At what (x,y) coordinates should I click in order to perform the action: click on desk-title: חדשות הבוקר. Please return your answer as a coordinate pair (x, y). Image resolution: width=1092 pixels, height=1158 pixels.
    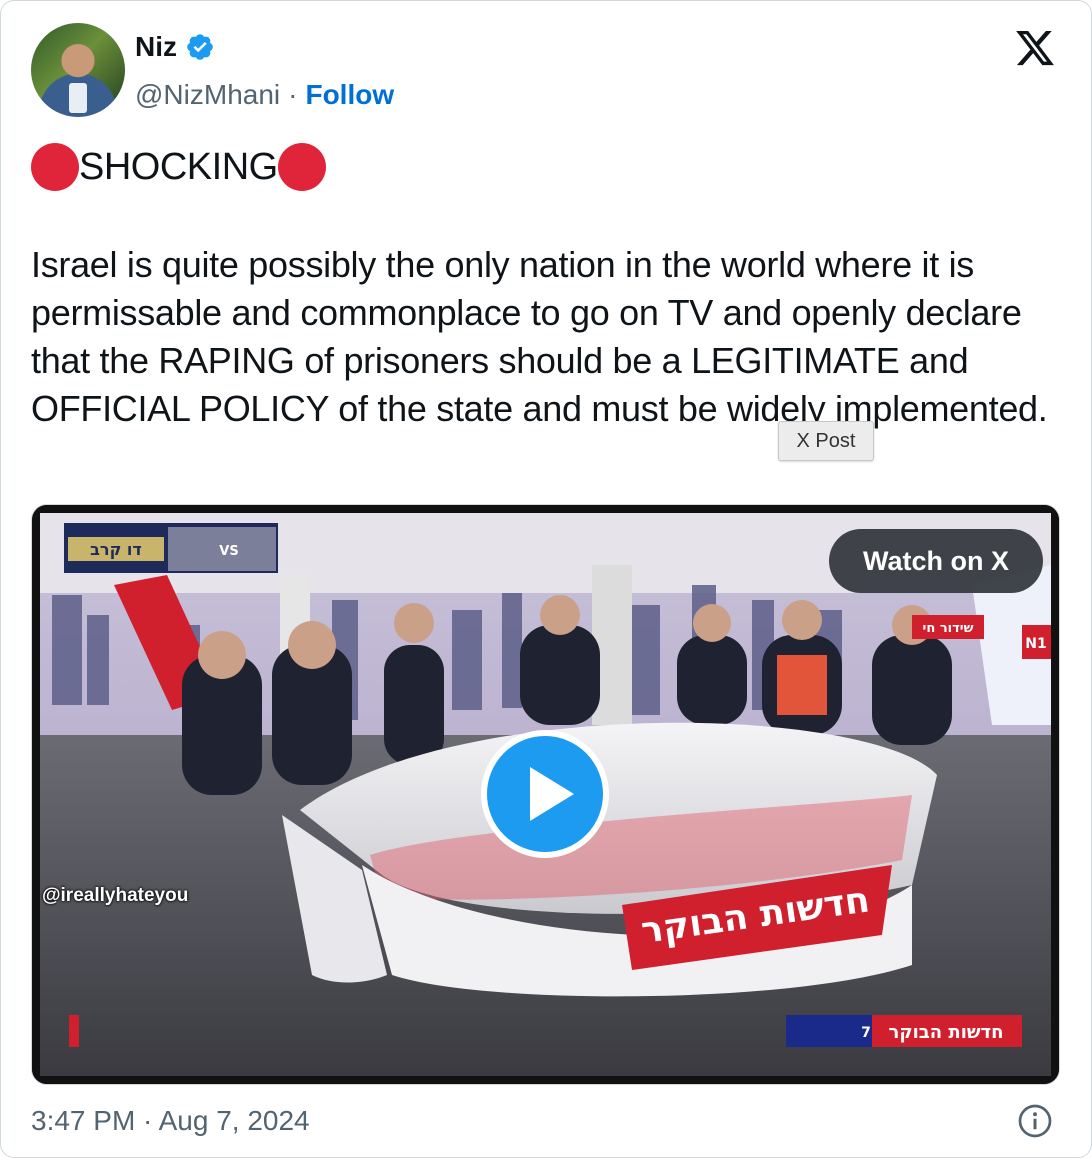
    Looking at the image, I should click on (755, 915).